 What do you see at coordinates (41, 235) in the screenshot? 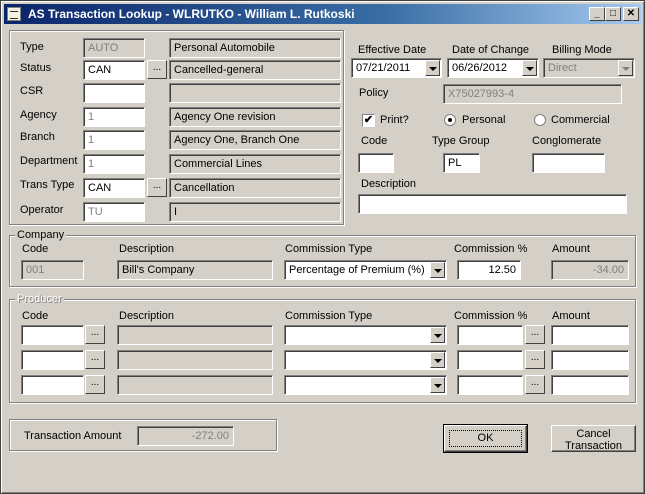
I see `company-legend: Company` at bounding box center [41, 235].